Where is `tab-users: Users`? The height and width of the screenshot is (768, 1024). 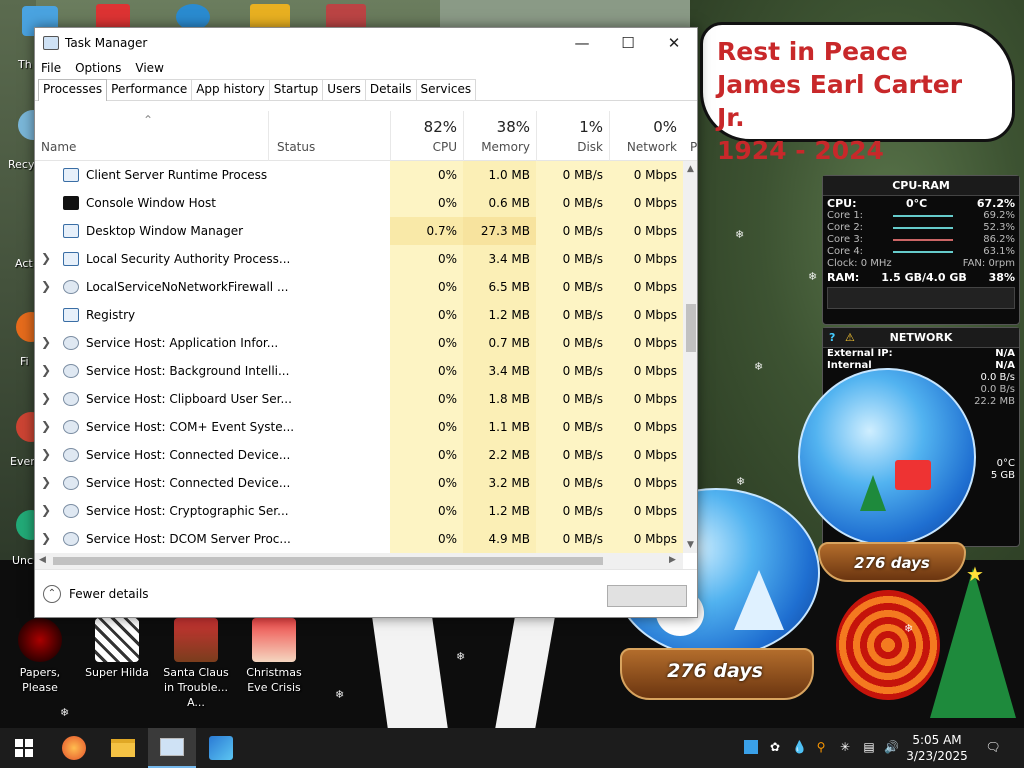 tab-users: Users is located at coordinates (344, 89).